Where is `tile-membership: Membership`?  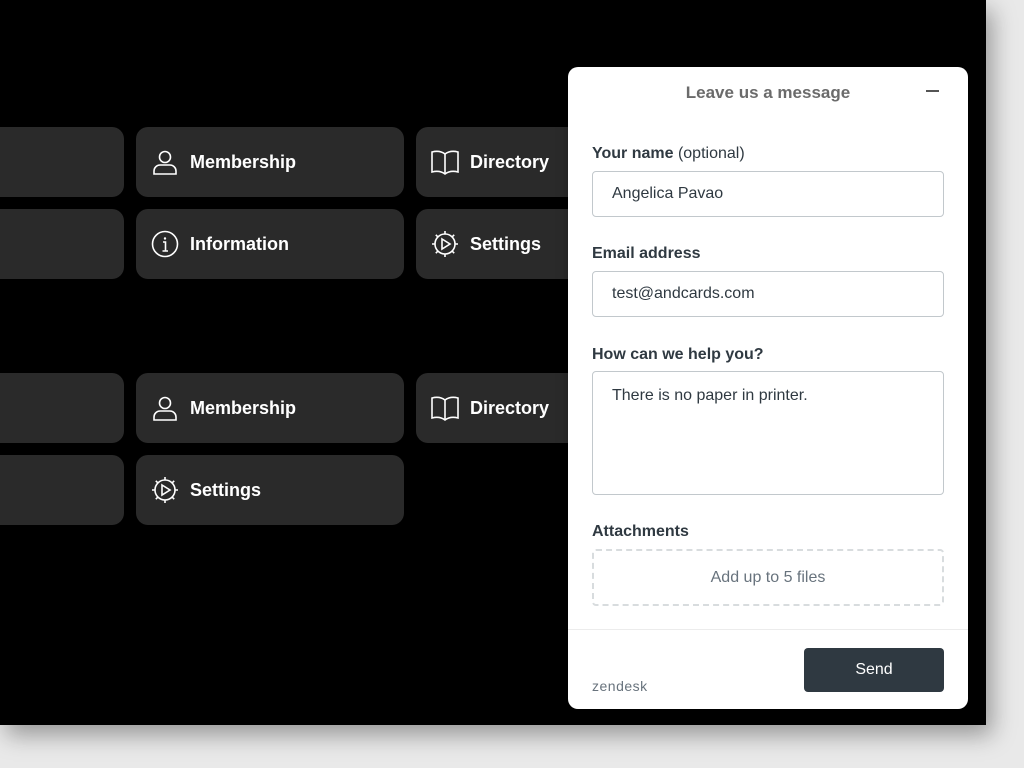
tile-membership: Membership is located at coordinates (270, 162).